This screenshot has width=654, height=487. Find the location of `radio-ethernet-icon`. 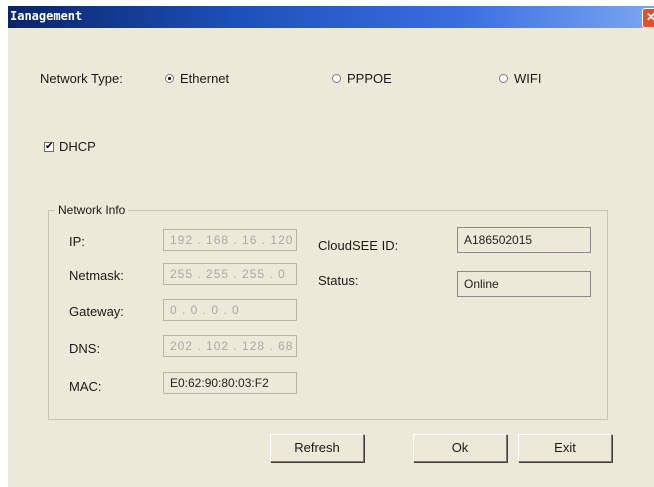

radio-ethernet-icon is located at coordinates (169, 78).